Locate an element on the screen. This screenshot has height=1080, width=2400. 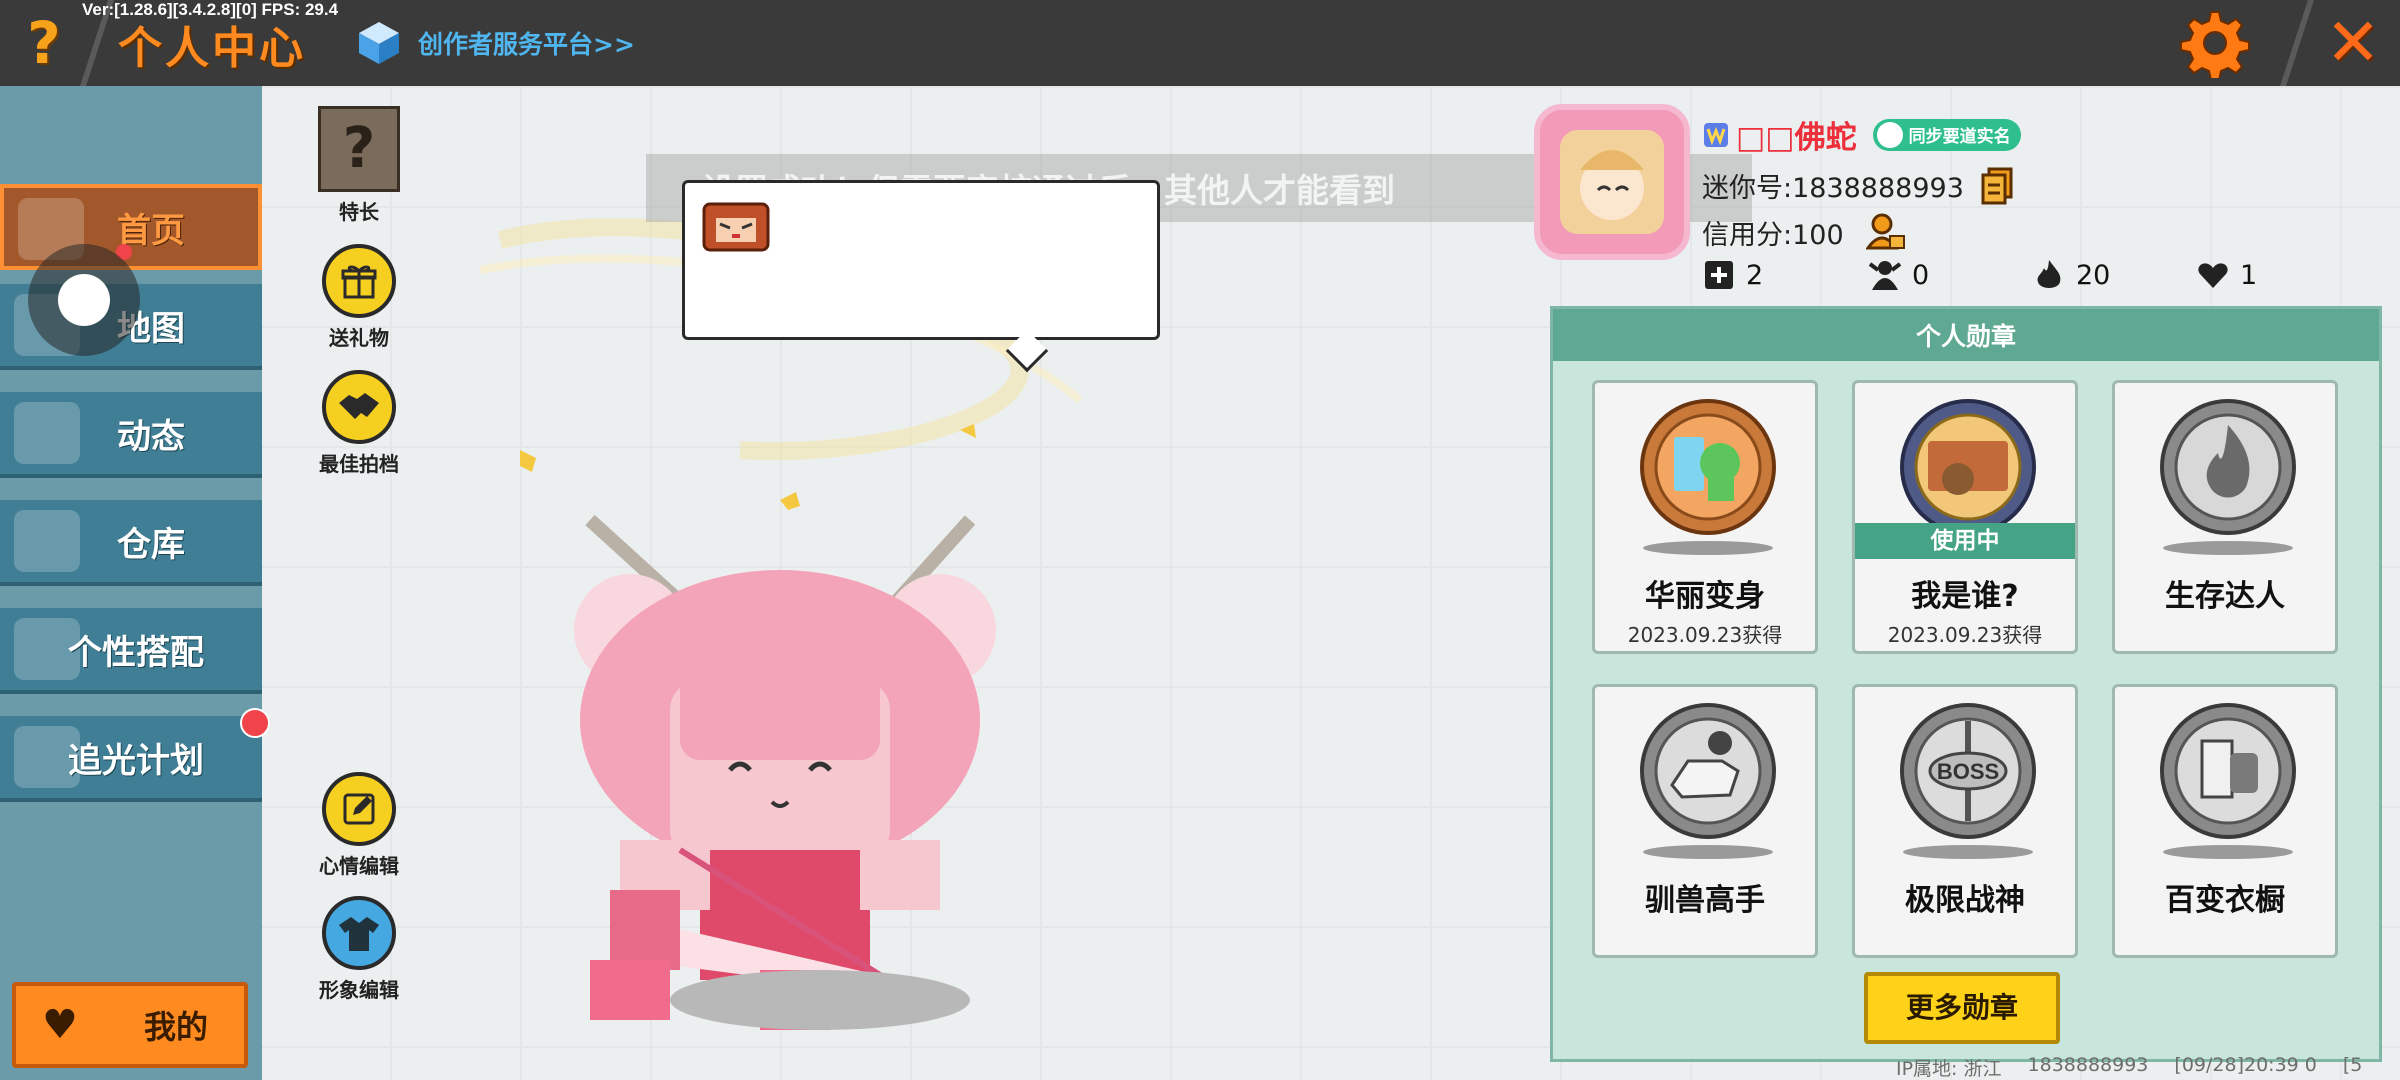
transform-medal-icon is located at coordinates (1708, 467).